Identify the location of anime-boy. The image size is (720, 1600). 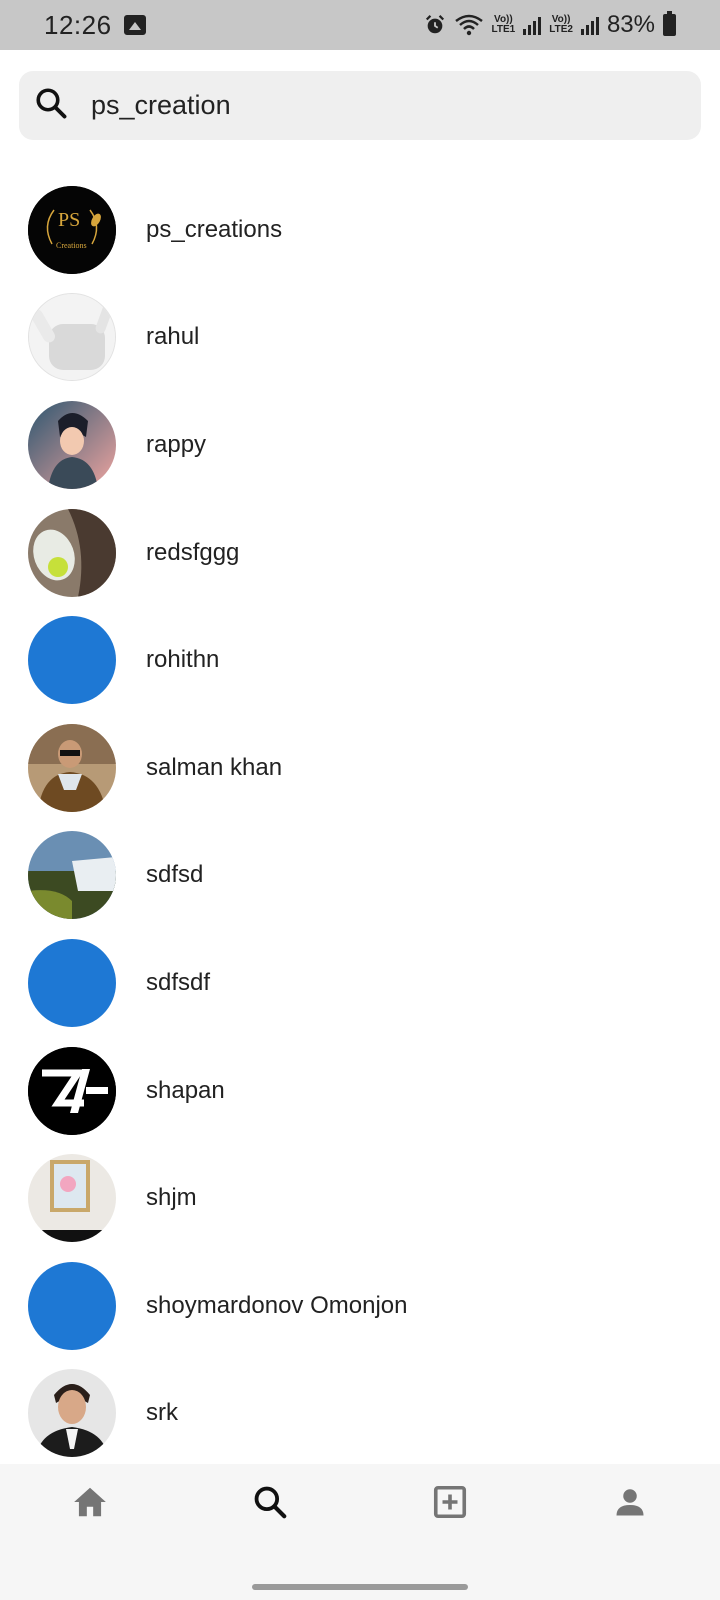
(72, 444).